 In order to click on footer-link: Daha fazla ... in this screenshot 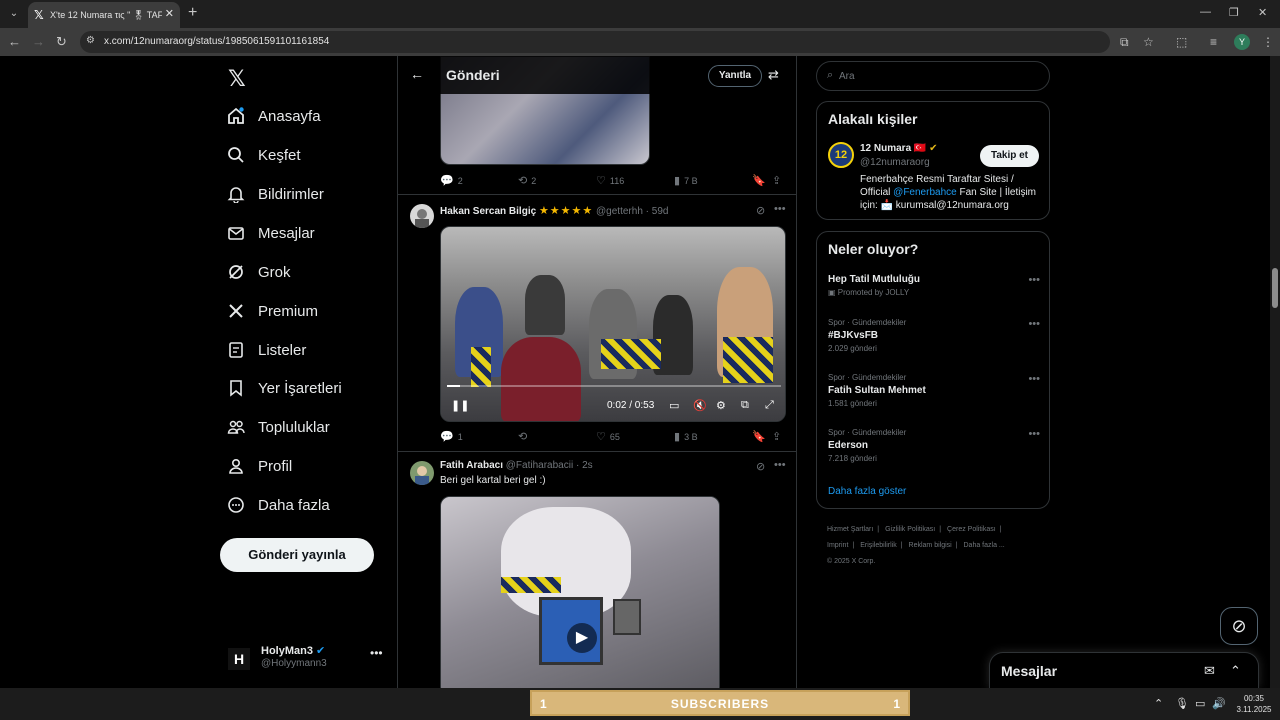, I will do `click(984, 545)`.